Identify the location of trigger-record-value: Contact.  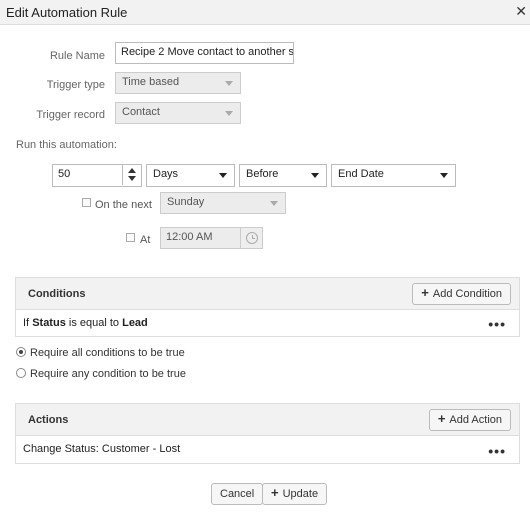
(141, 112).